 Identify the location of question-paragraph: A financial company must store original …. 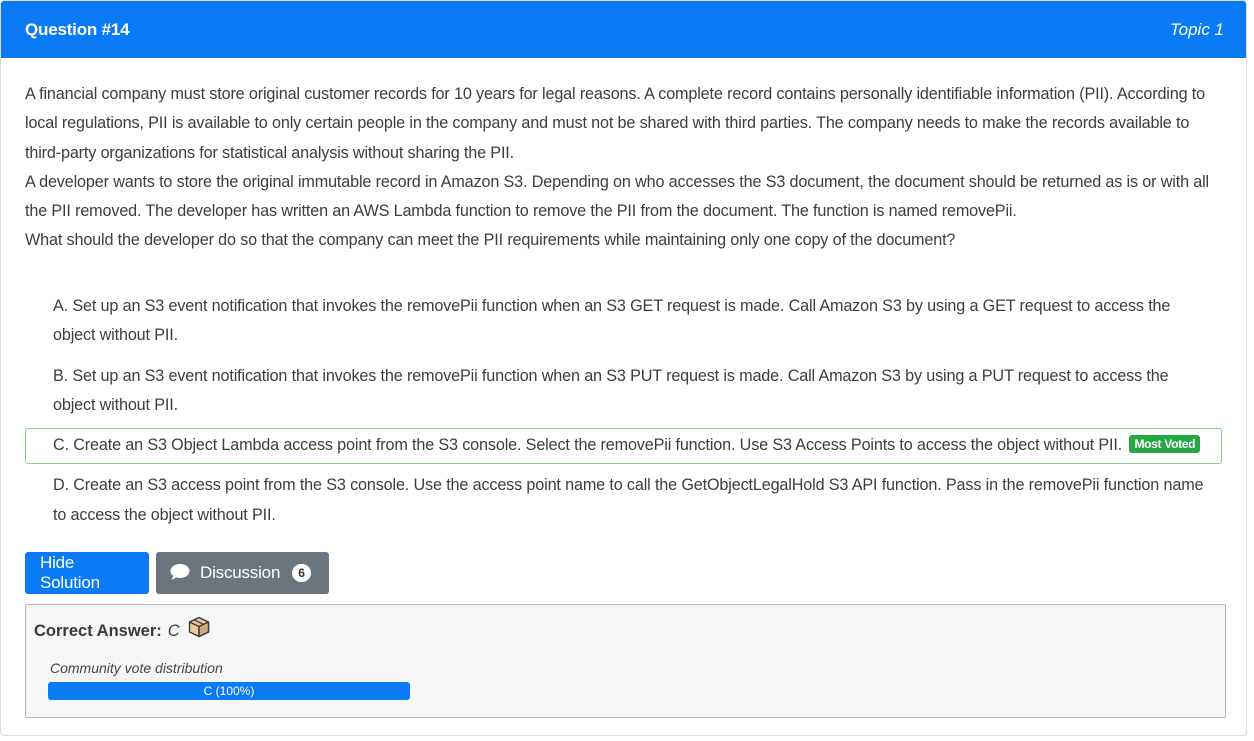
(615, 123).